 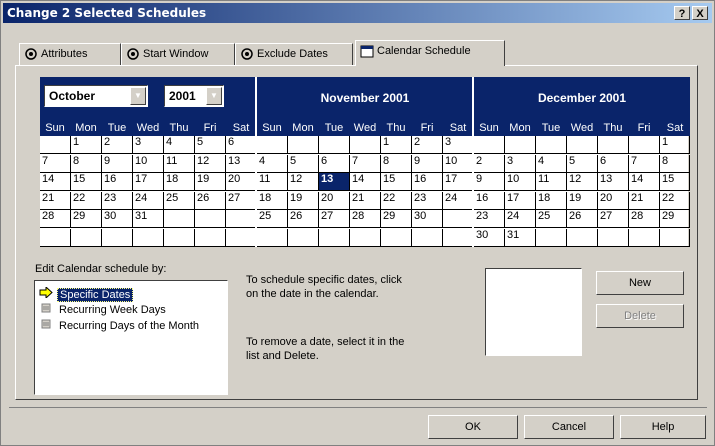 What do you see at coordinates (640, 316) in the screenshot?
I see `delete-button: Delete` at bounding box center [640, 316].